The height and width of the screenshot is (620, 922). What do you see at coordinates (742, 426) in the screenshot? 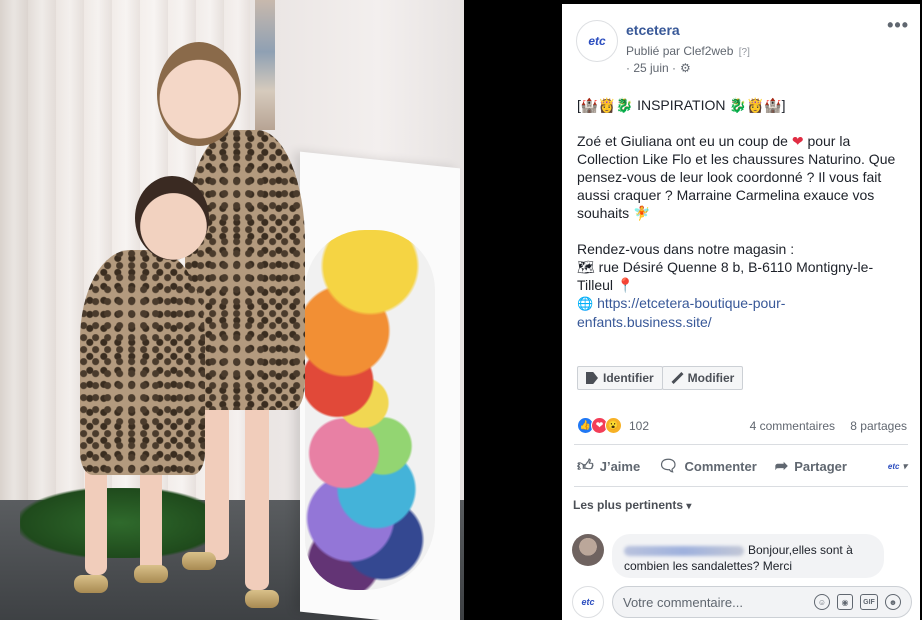
I see `reactions-bar: 👍 ❤ 😮 102 4 commentaires 8 partages` at bounding box center [742, 426].